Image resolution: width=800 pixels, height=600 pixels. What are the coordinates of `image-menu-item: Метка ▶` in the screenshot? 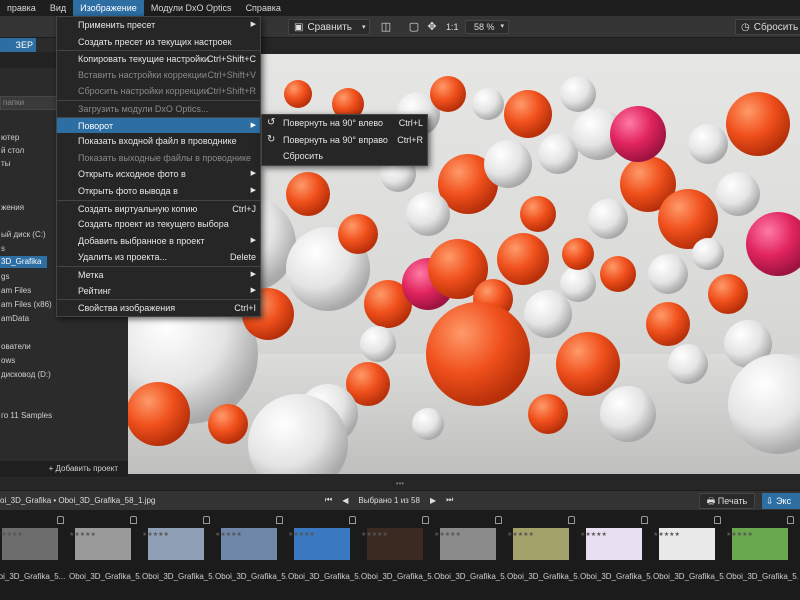 It's located at (158, 274).